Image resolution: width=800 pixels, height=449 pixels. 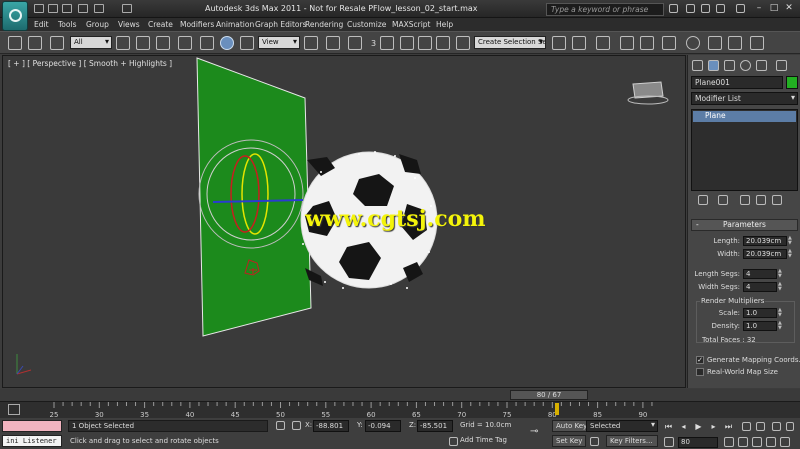 I want to click on motion-tab-icon, so click(x=745, y=65).